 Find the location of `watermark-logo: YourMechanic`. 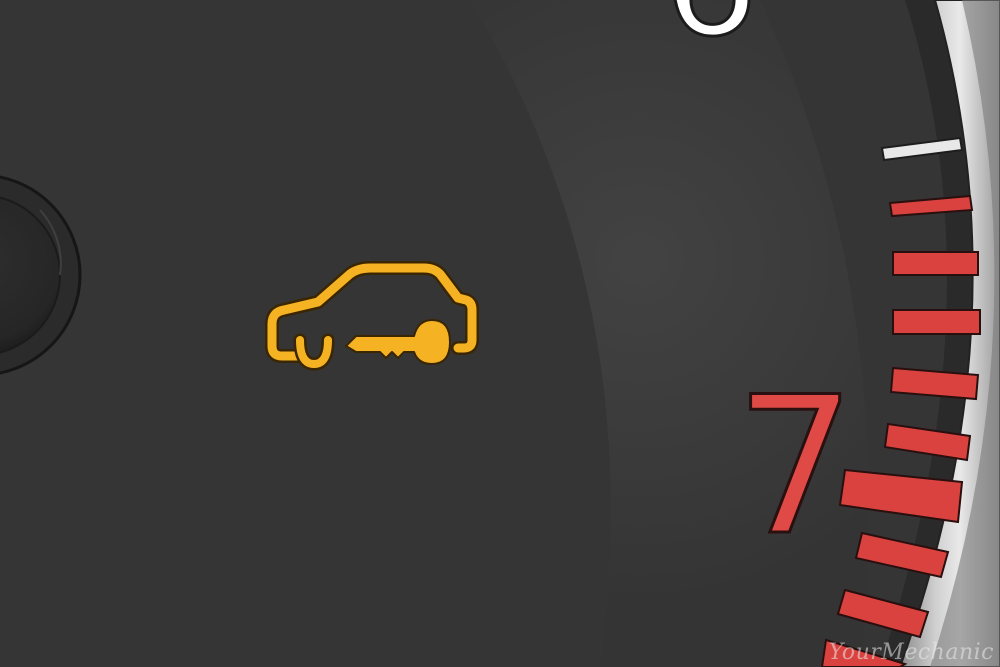

watermark-logo: YourMechanic is located at coordinates (911, 652).